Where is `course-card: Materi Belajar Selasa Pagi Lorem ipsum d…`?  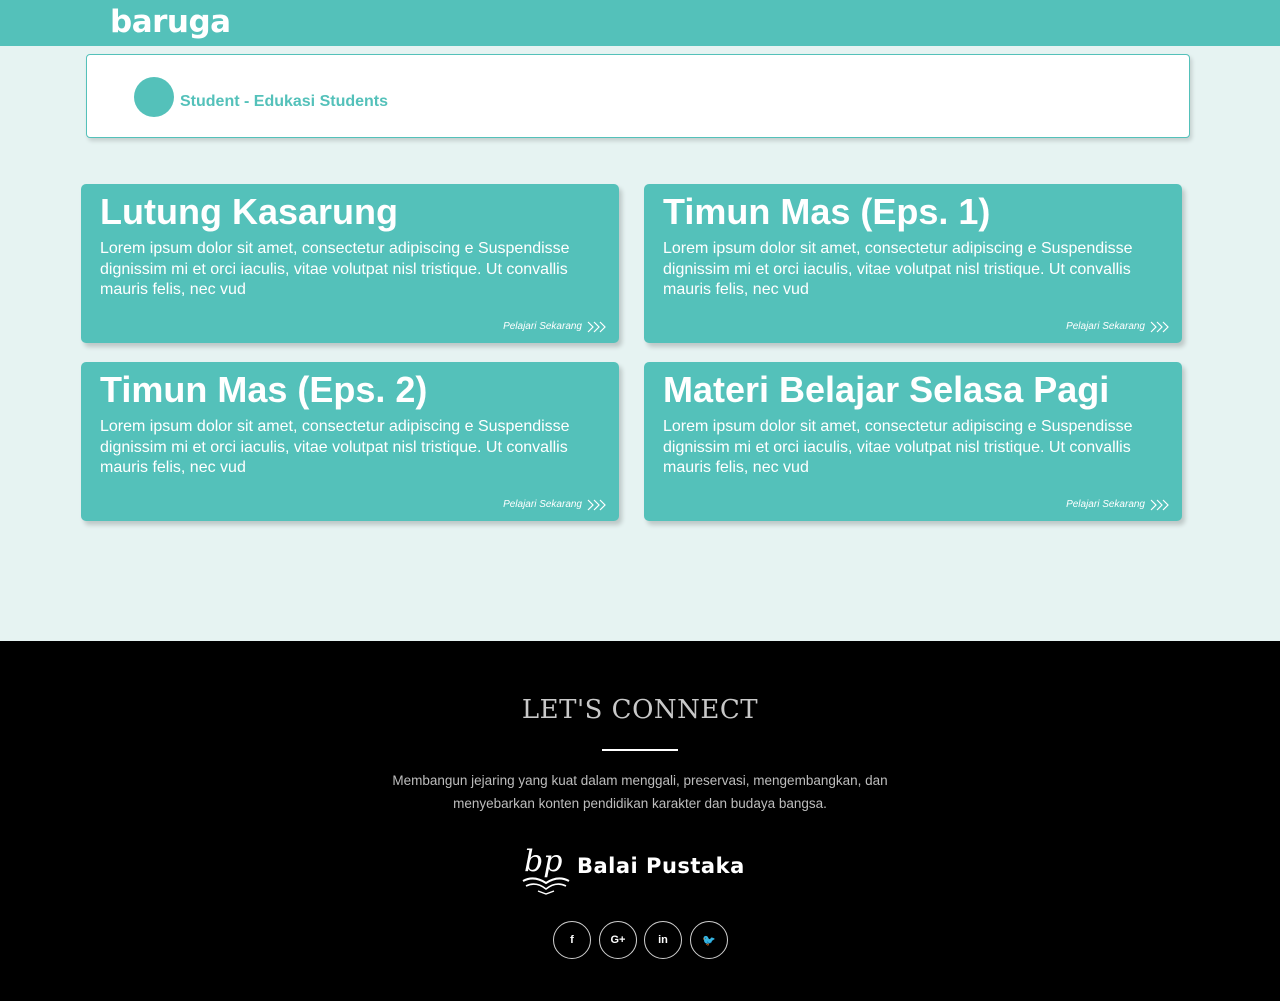
course-card: Materi Belajar Selasa Pagi Lorem ipsum d… is located at coordinates (913, 441).